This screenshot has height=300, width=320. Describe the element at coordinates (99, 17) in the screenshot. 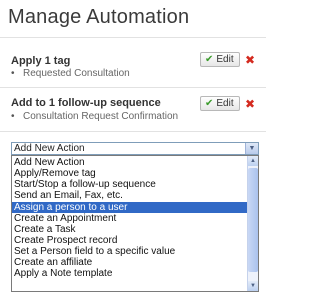

I see `page-title: Manage Automation` at that location.